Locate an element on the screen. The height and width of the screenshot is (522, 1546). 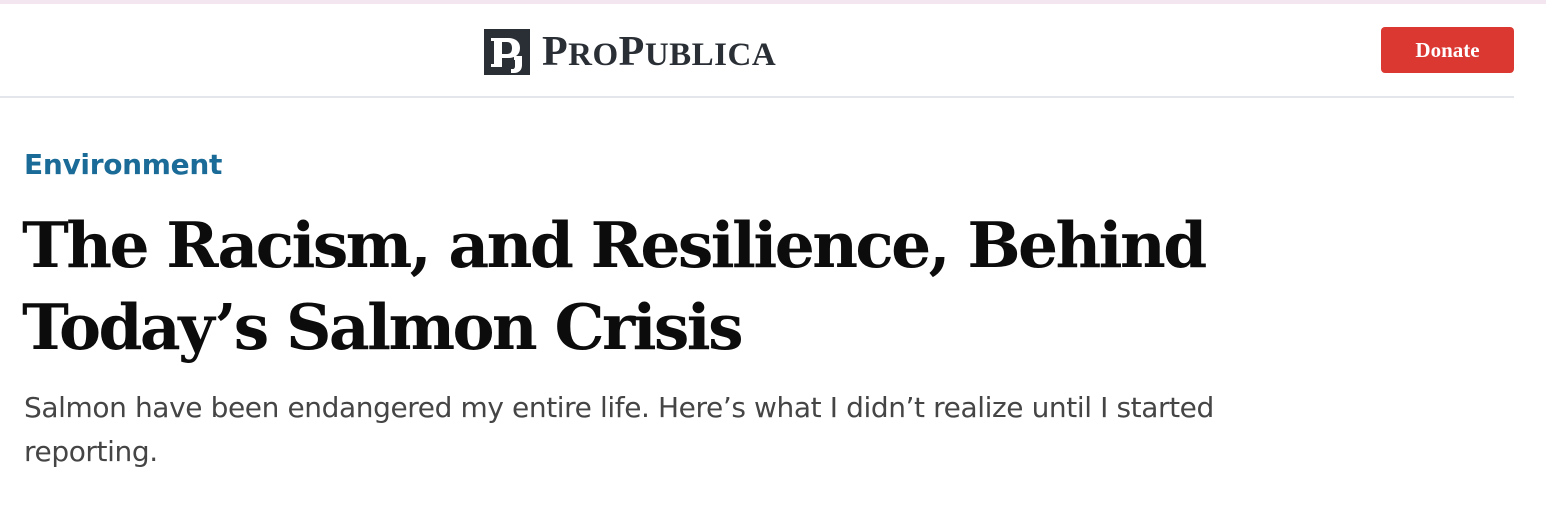
propublica-logo-link: P RO P UBLICA is located at coordinates (630, 52).